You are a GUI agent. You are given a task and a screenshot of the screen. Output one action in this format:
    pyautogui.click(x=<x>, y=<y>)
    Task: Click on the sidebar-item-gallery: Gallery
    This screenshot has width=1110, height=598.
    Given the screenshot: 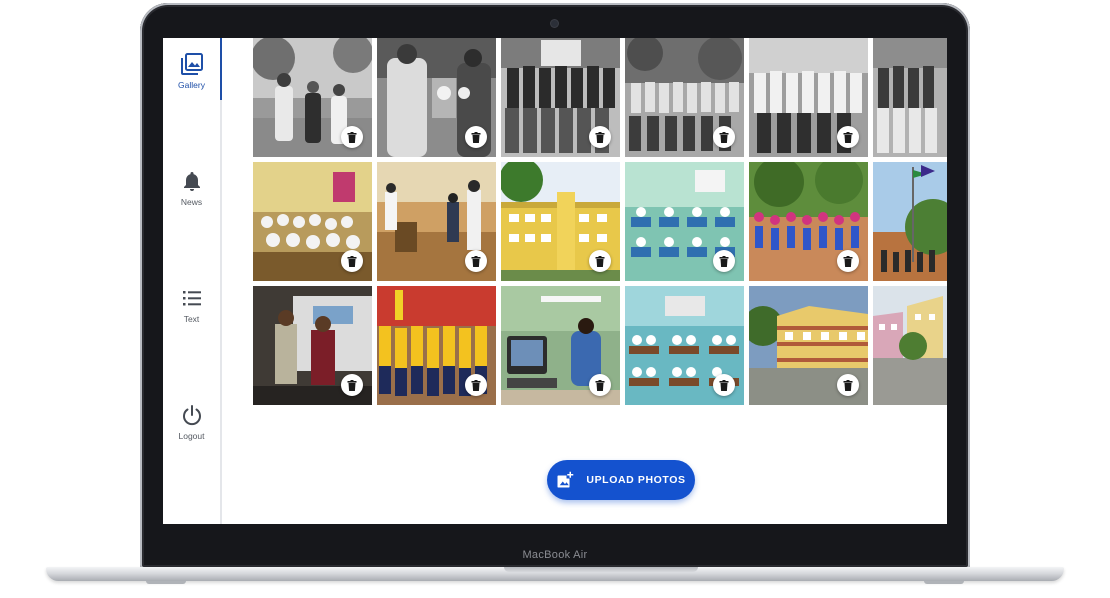 What is the action you would take?
    pyautogui.click(x=192, y=69)
    